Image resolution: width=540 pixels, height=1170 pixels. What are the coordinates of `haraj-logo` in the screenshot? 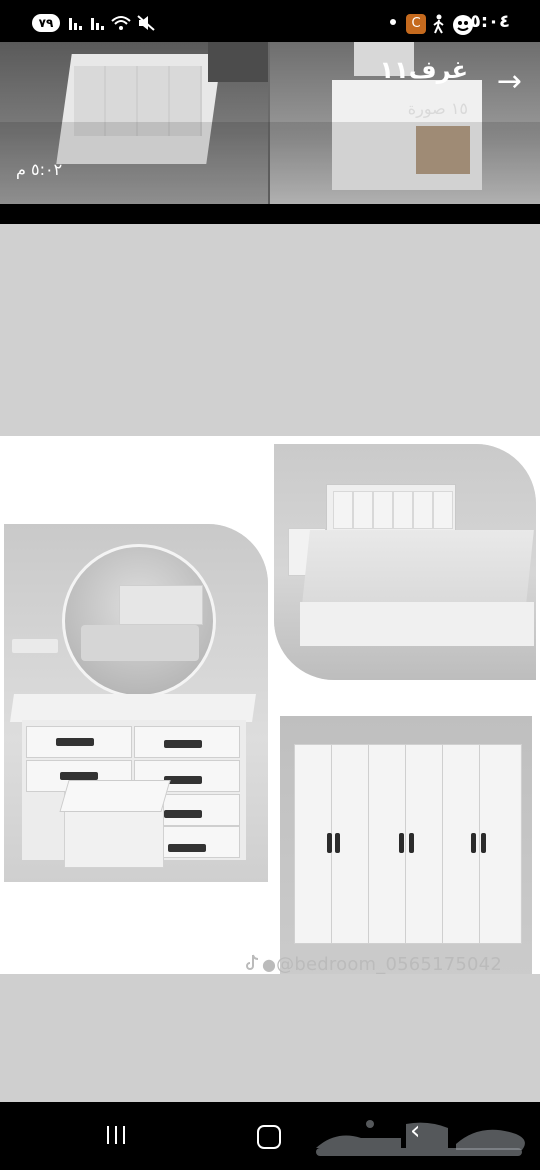 It's located at (421, 1137).